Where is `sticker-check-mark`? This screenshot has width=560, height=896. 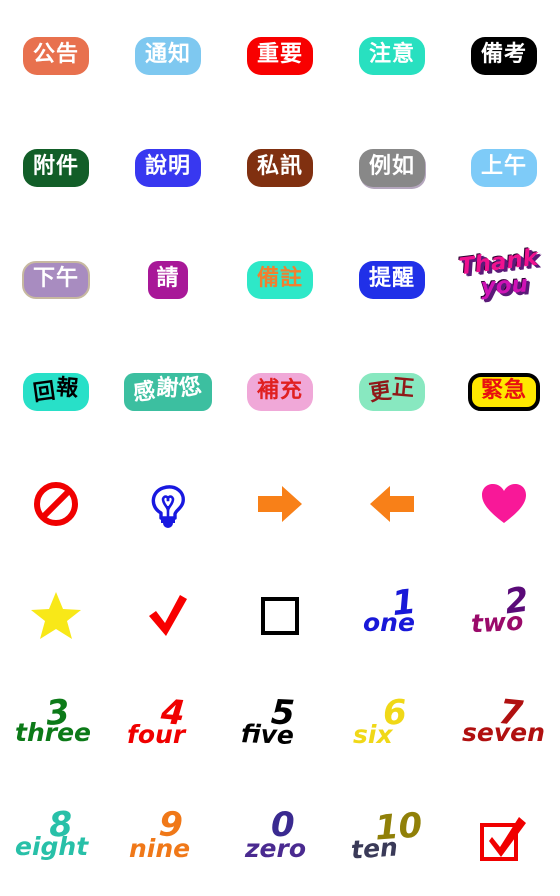 sticker-check-mark is located at coordinates (168, 616).